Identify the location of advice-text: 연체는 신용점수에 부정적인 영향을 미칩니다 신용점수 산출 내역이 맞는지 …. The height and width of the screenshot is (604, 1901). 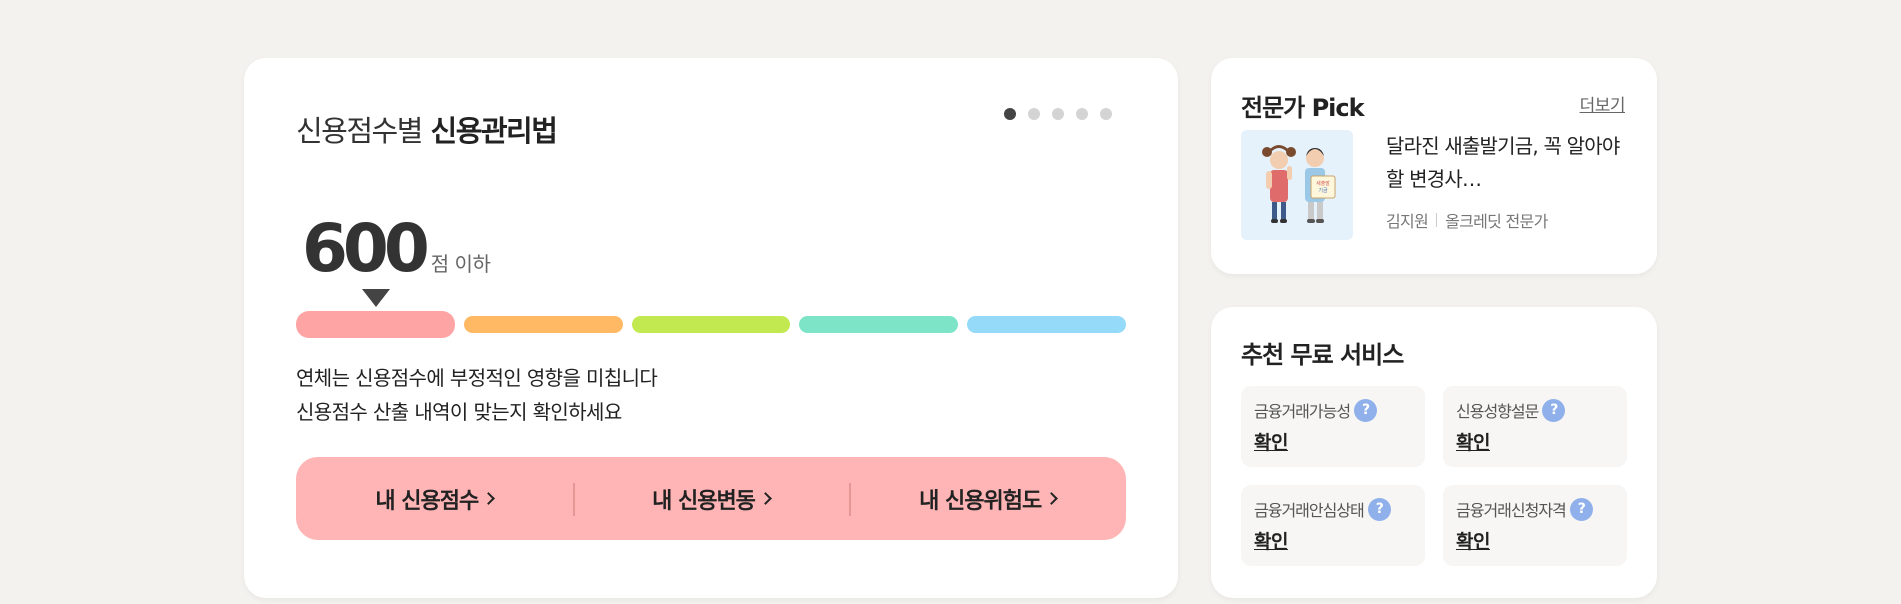
(477, 395).